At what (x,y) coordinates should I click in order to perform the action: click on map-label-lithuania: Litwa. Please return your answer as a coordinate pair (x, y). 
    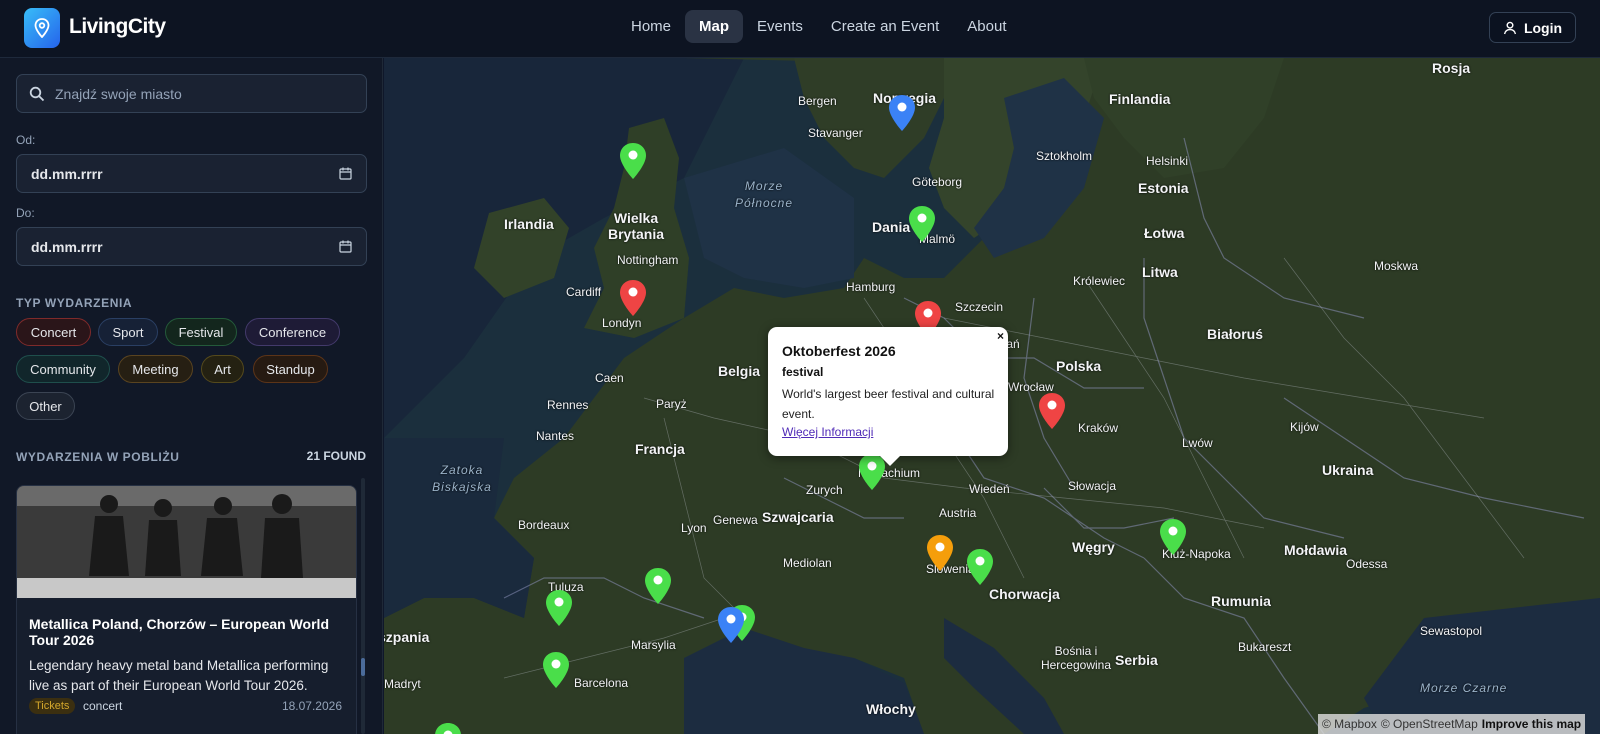
    Looking at the image, I should click on (1160, 272).